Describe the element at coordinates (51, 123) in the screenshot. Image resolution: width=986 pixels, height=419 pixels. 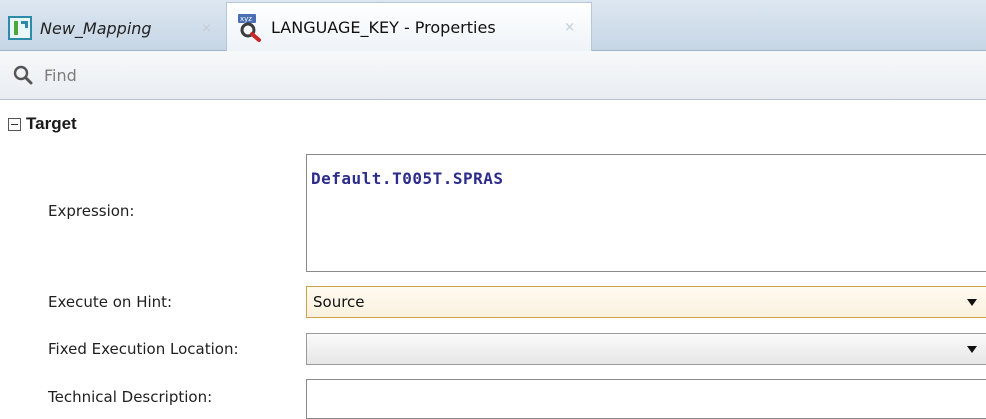
I see `section-title: Target` at that location.